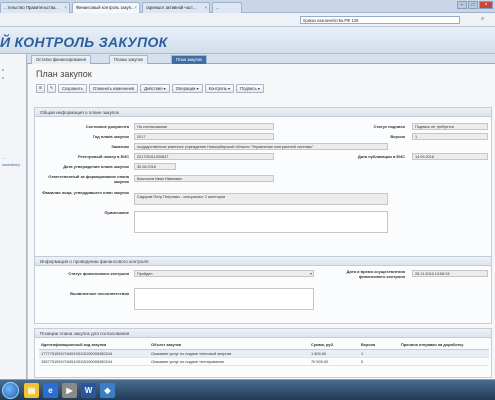 The width and height of the screenshot is (495, 400). I want to click on browser-tab-1: ...тельство Правительства... ×, so click(35, 7).